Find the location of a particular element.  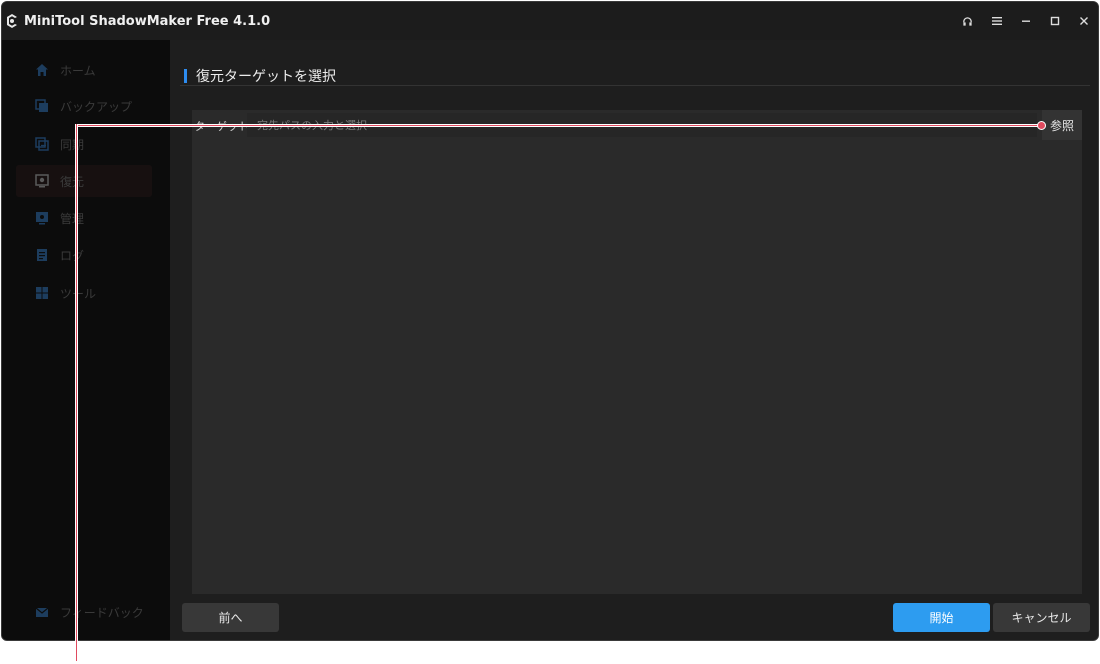

app-title: MiniTool ShadowMaker Free 4.1.0 is located at coordinates (147, 21).